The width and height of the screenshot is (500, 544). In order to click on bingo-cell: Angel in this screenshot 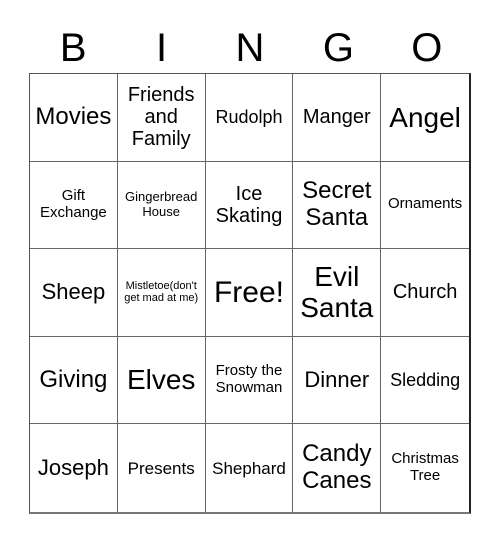, I will do `click(425, 118)`.